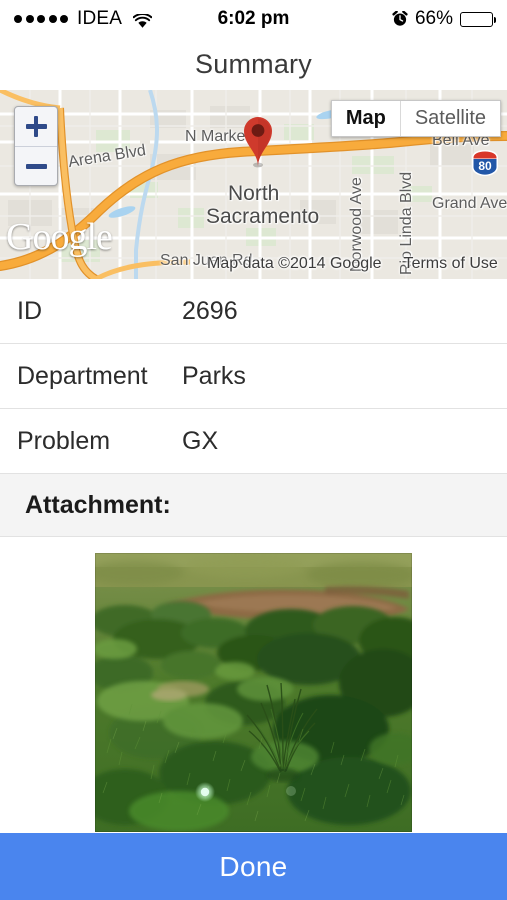 This screenshot has height=900, width=507. What do you see at coordinates (400, 18) in the screenshot?
I see `alarm-clock-icon` at bounding box center [400, 18].